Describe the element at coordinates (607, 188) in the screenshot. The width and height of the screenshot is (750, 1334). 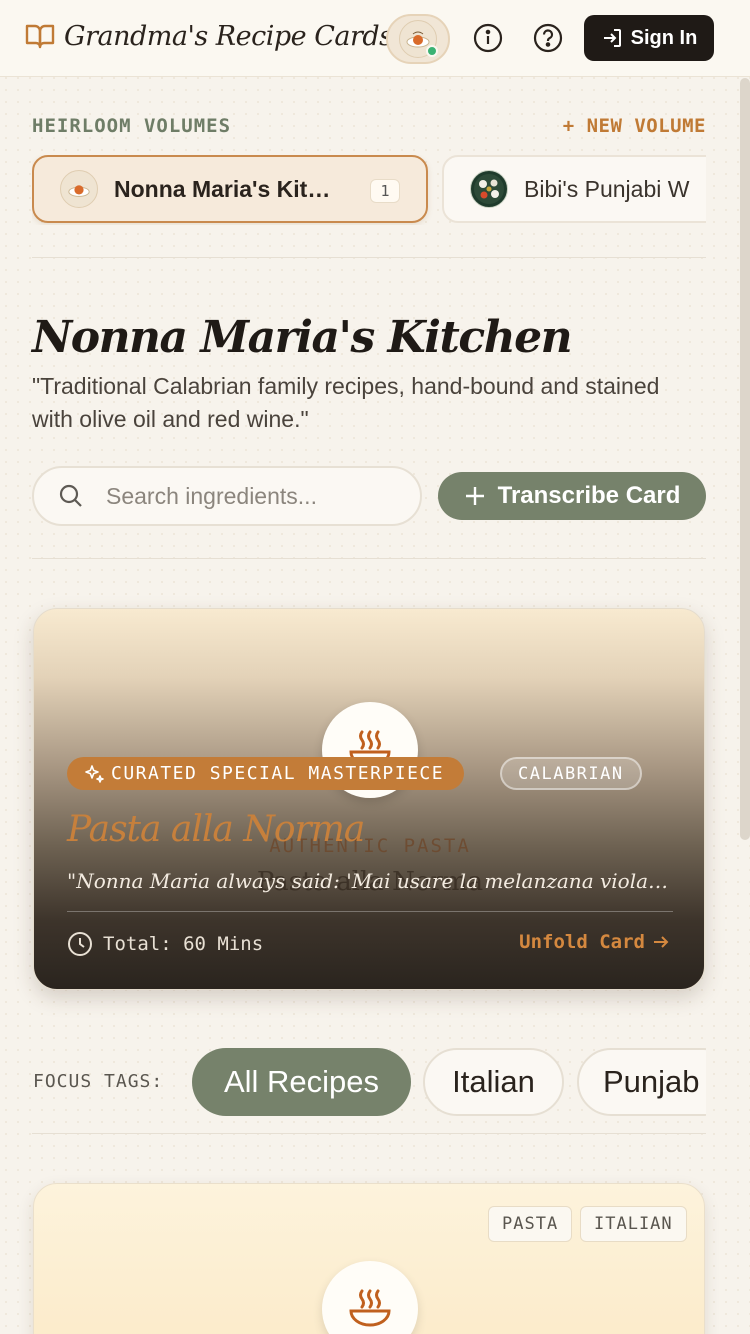
I see `volume-name: Bibi's Punjabi W` at that location.